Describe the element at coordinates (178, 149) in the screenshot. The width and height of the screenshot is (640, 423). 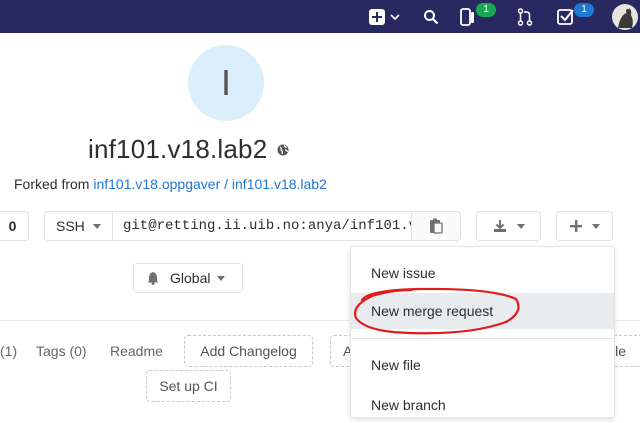
I see `project-title: inf101.v18.lab2` at that location.